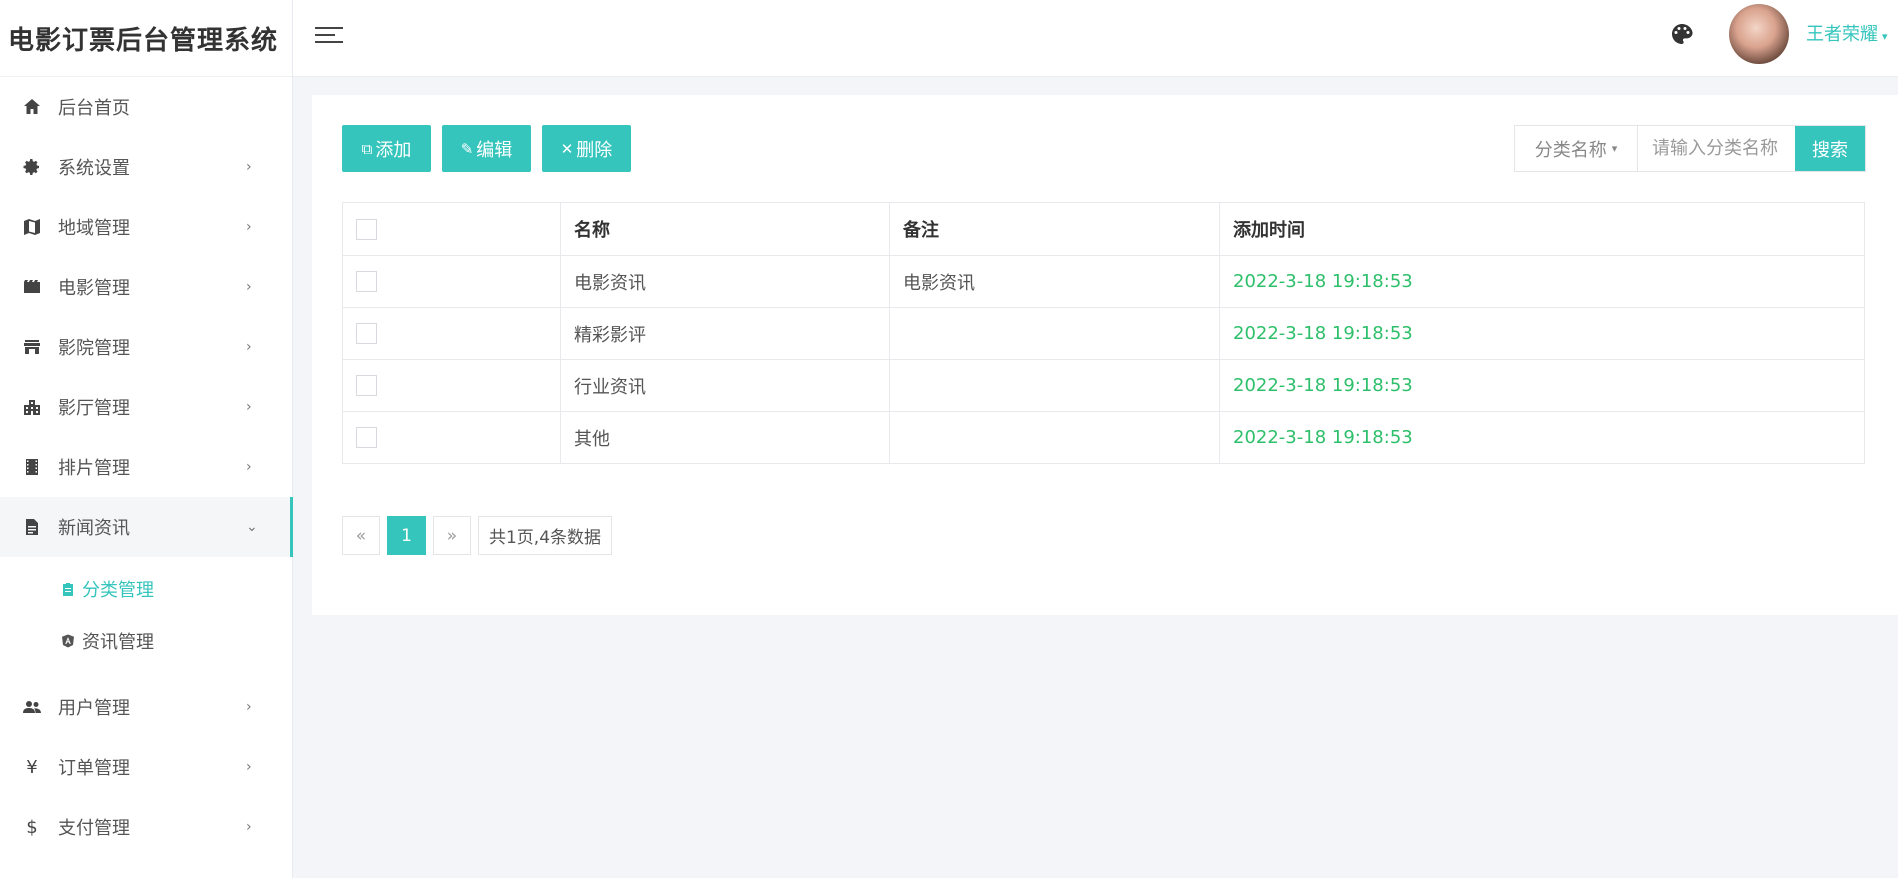 The height and width of the screenshot is (878, 1898). Describe the element at coordinates (68, 589) in the screenshot. I see `clipboard-icon` at that location.